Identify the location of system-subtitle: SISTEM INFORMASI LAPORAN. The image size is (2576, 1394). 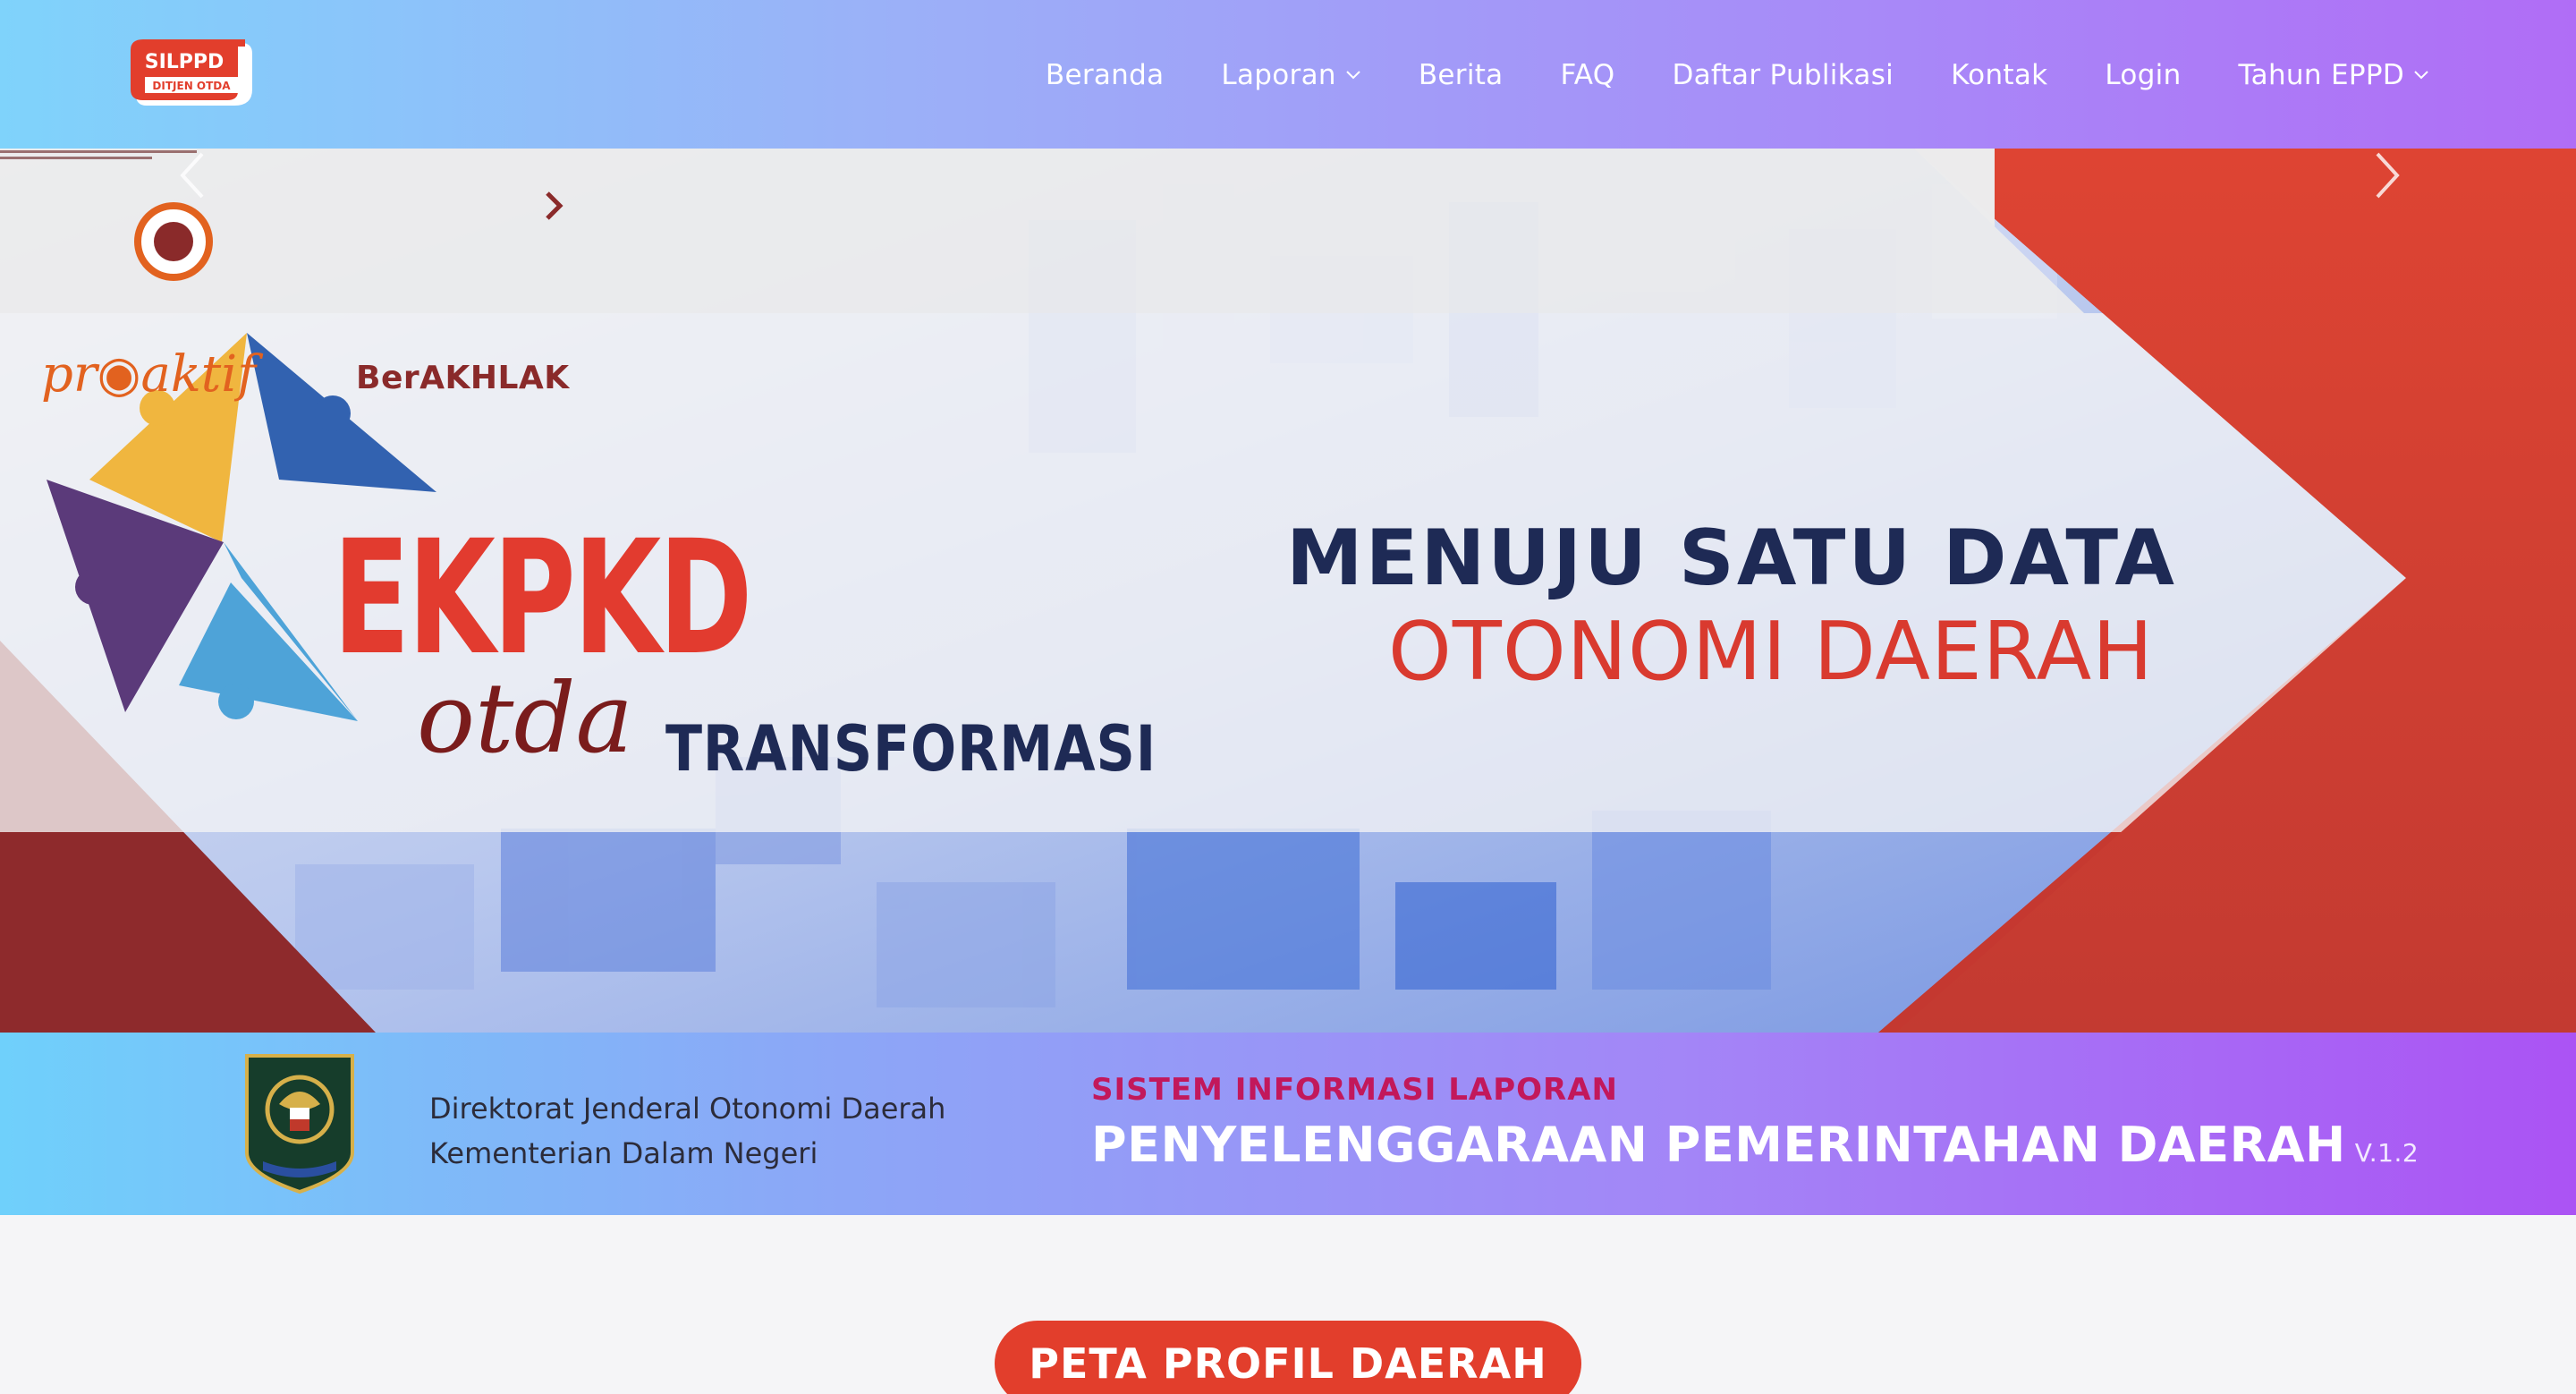
(1355, 1090).